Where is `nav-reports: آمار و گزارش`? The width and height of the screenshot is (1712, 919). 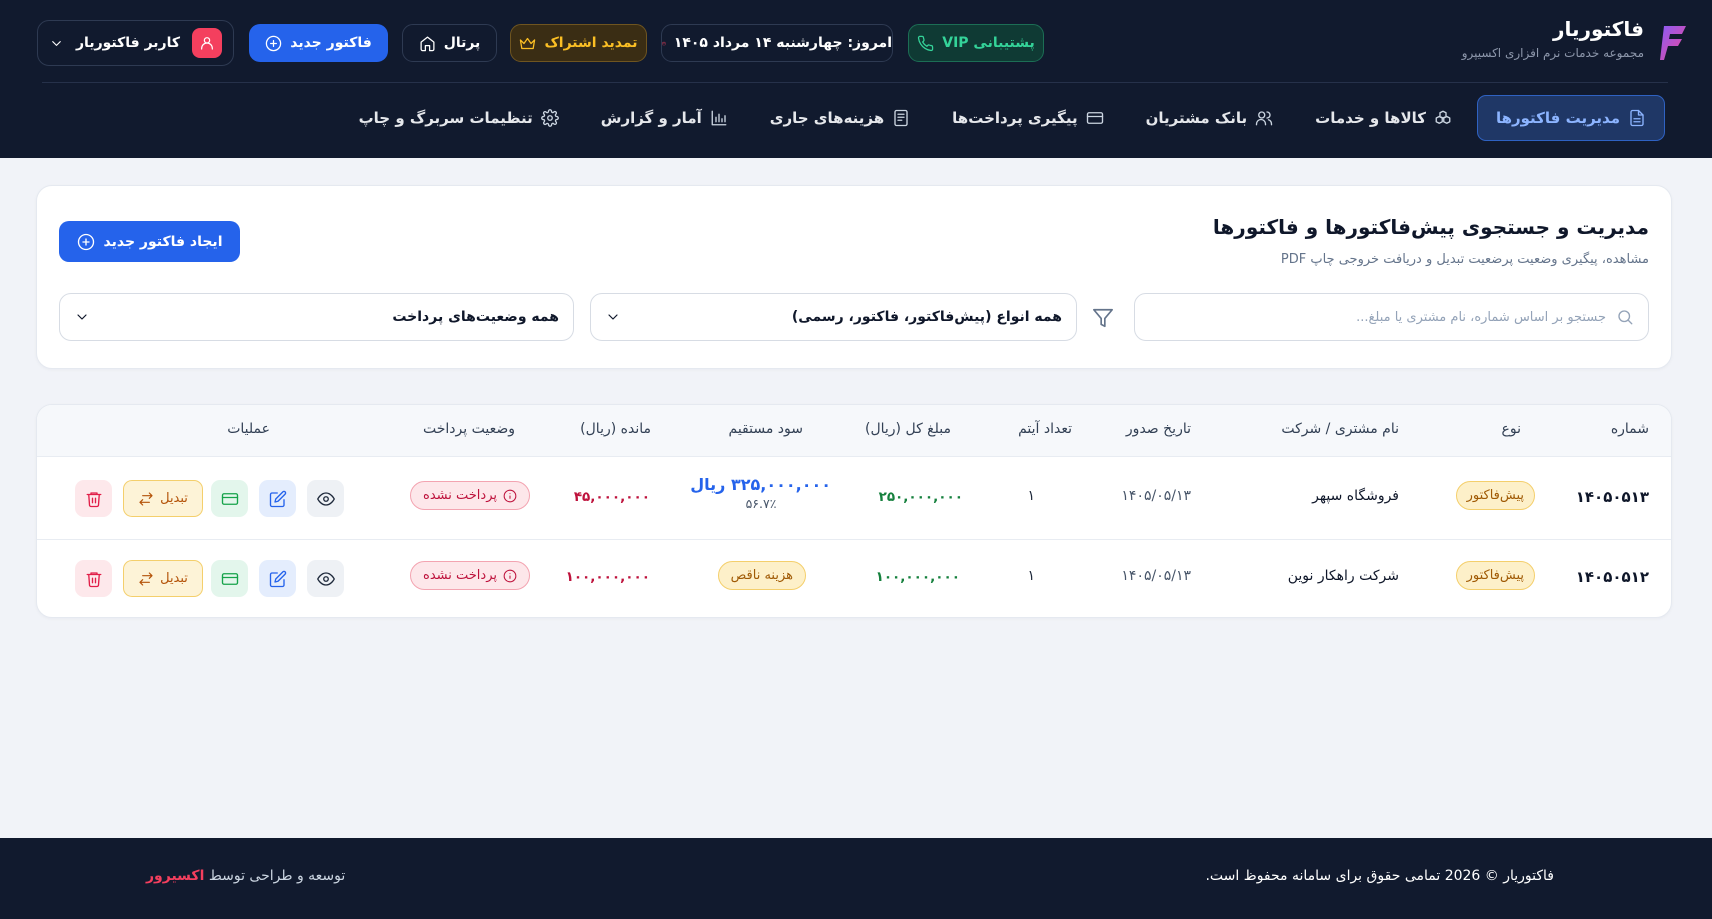 nav-reports: آمار و گزارش is located at coordinates (664, 118).